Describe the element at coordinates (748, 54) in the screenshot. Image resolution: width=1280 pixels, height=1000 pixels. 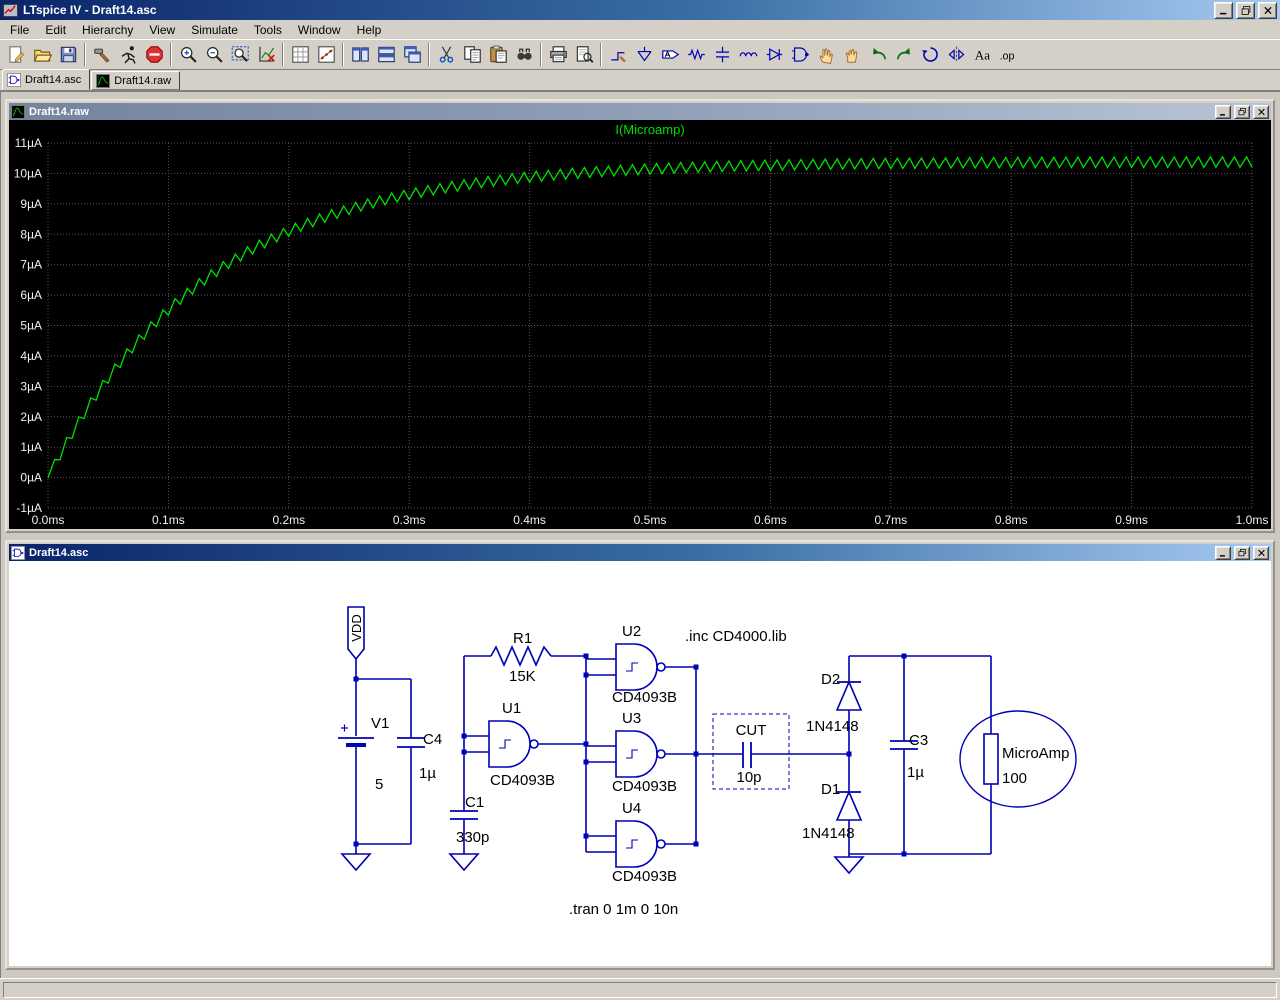
I see `inductor-icon` at that location.